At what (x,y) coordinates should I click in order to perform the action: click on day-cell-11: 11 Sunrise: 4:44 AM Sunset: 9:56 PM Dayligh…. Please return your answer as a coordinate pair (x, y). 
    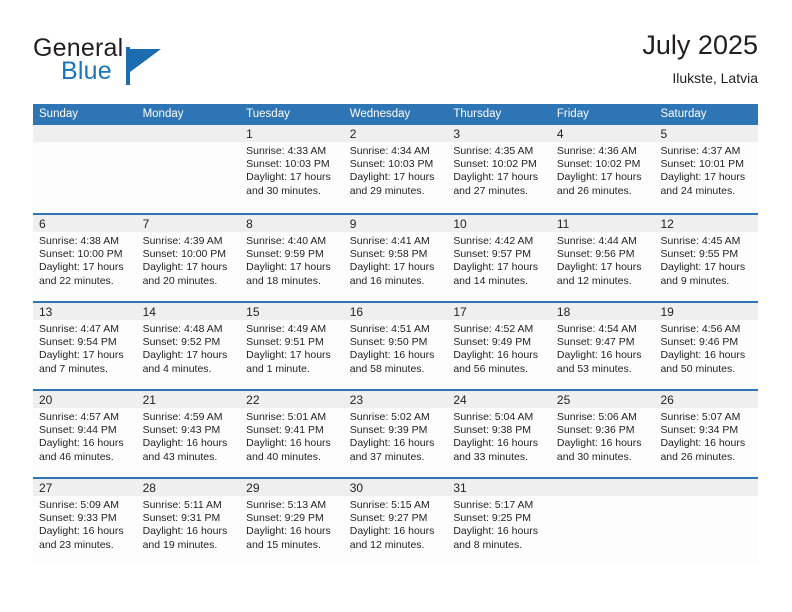
    Looking at the image, I should click on (602, 258).